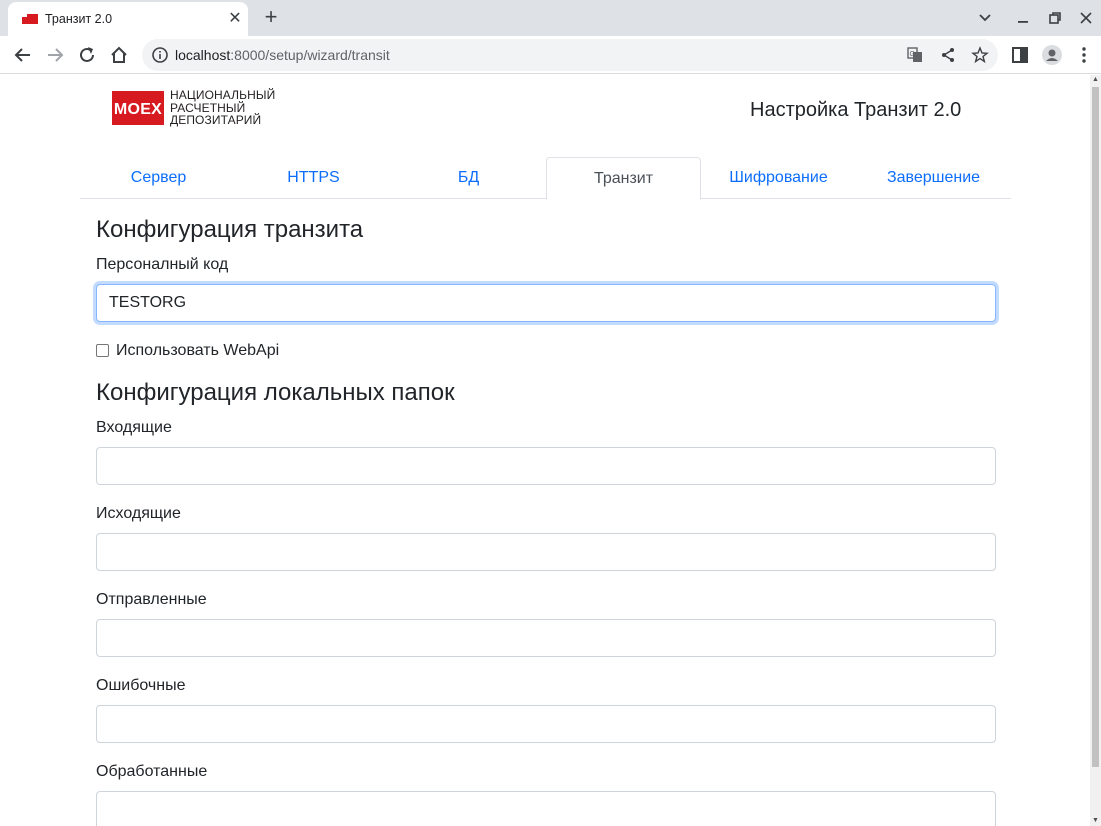  What do you see at coordinates (141, 685) in the screenshot?
I see `error-label: Ошибочные` at bounding box center [141, 685].